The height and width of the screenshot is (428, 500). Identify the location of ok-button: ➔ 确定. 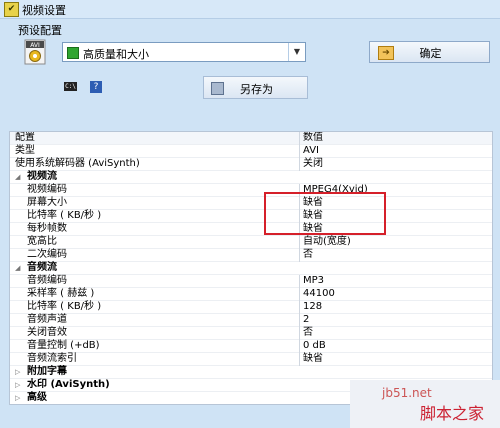
(429, 52).